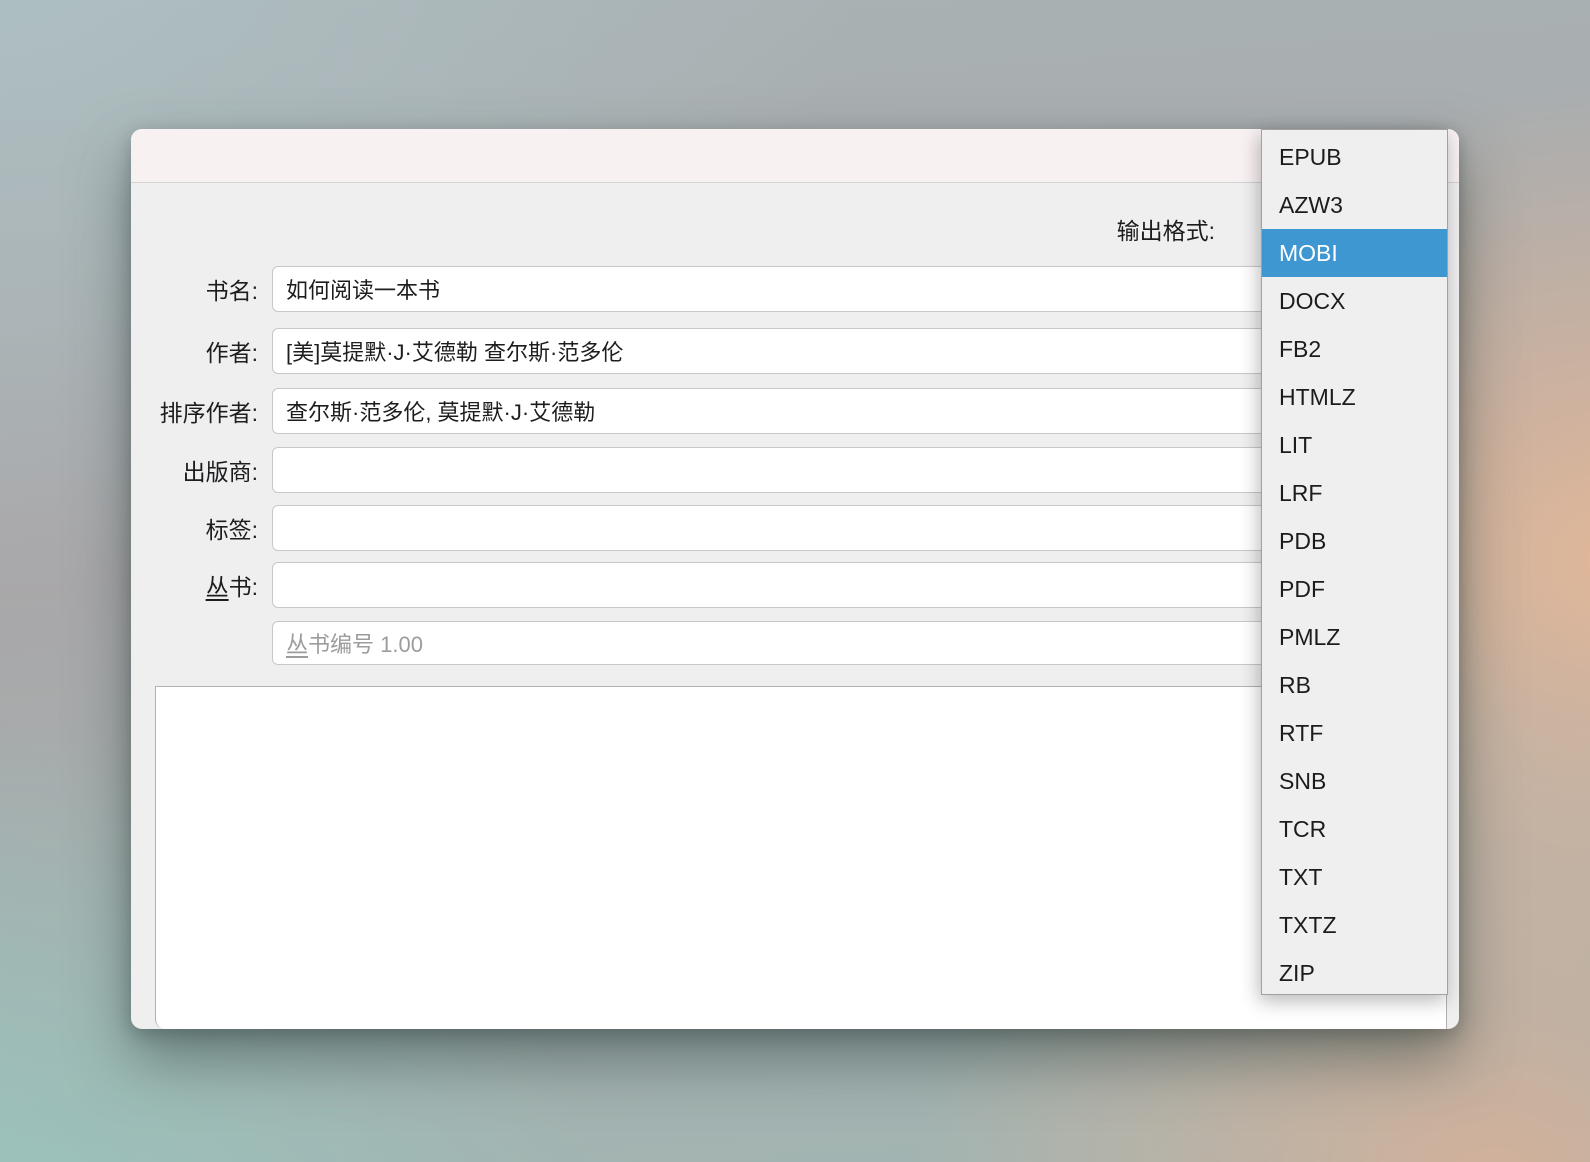 Image resolution: width=1590 pixels, height=1162 pixels. I want to click on format-option-mobi: MOBI, so click(1354, 253).